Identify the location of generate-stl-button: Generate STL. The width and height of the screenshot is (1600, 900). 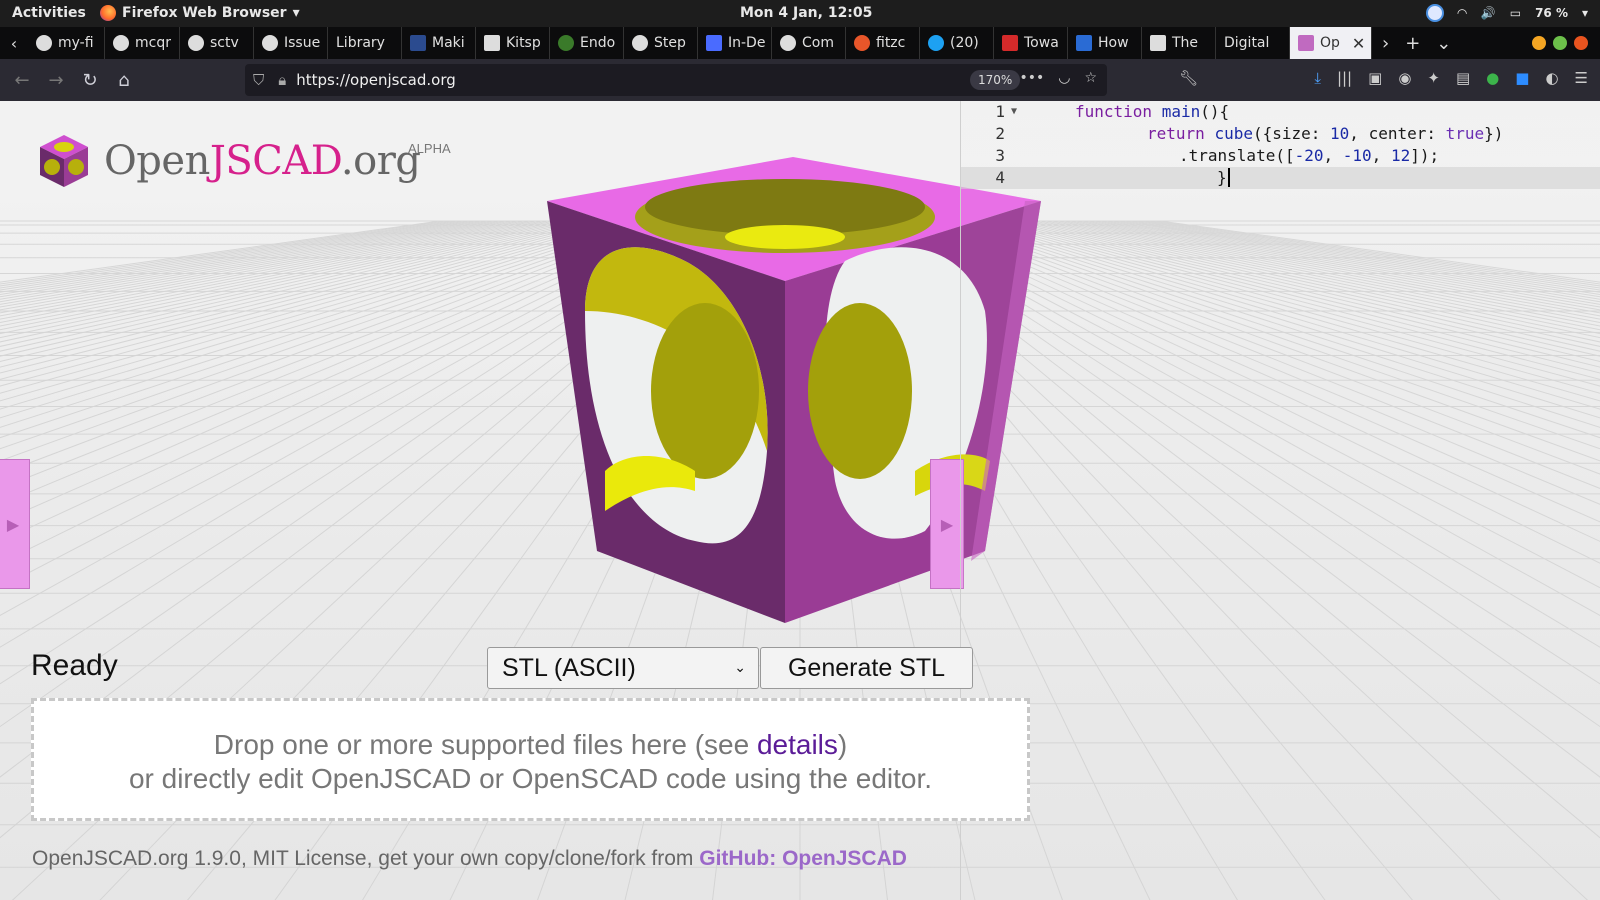
(866, 668).